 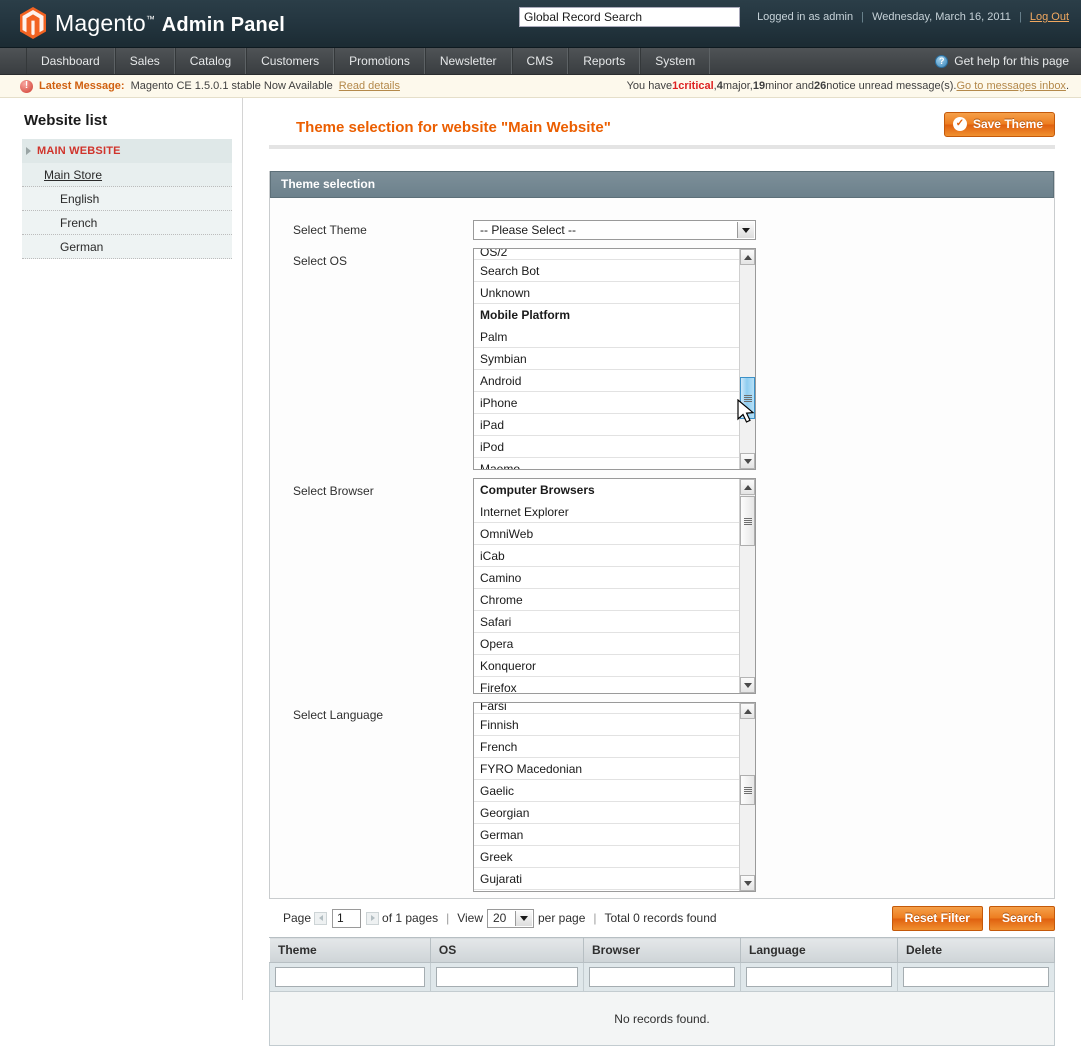 What do you see at coordinates (606, 359) in the screenshot?
I see `os-option-symbian: Symbian` at bounding box center [606, 359].